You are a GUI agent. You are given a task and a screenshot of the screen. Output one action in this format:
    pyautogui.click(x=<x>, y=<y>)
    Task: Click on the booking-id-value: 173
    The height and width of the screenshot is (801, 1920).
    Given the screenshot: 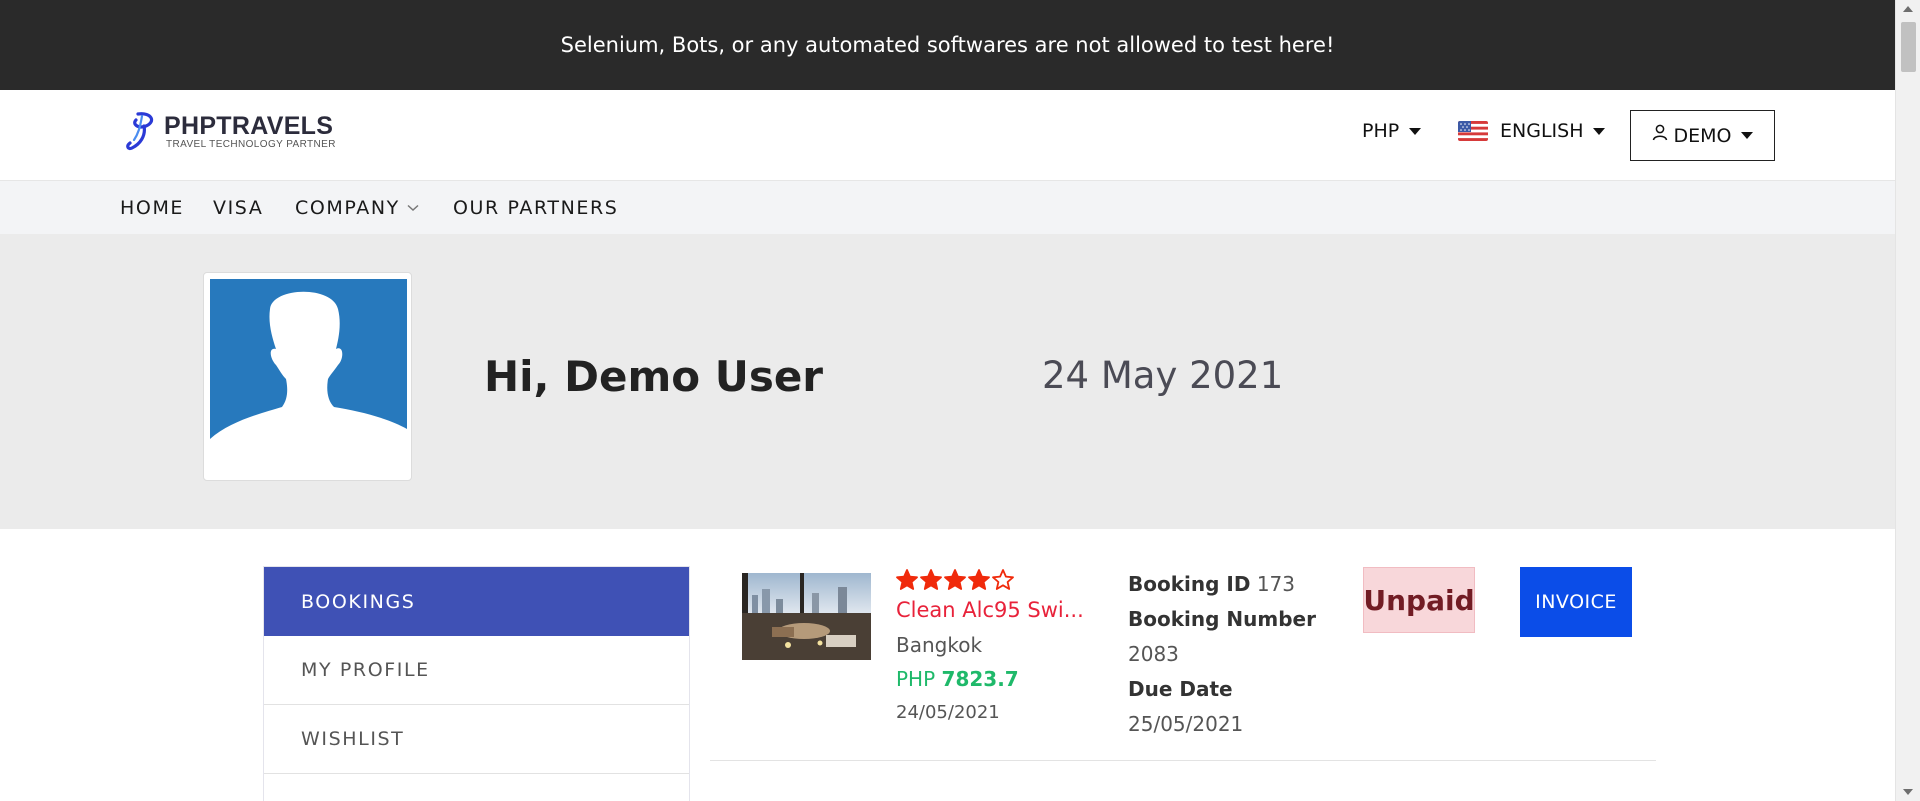 What is the action you would take?
    pyautogui.click(x=1275, y=584)
    